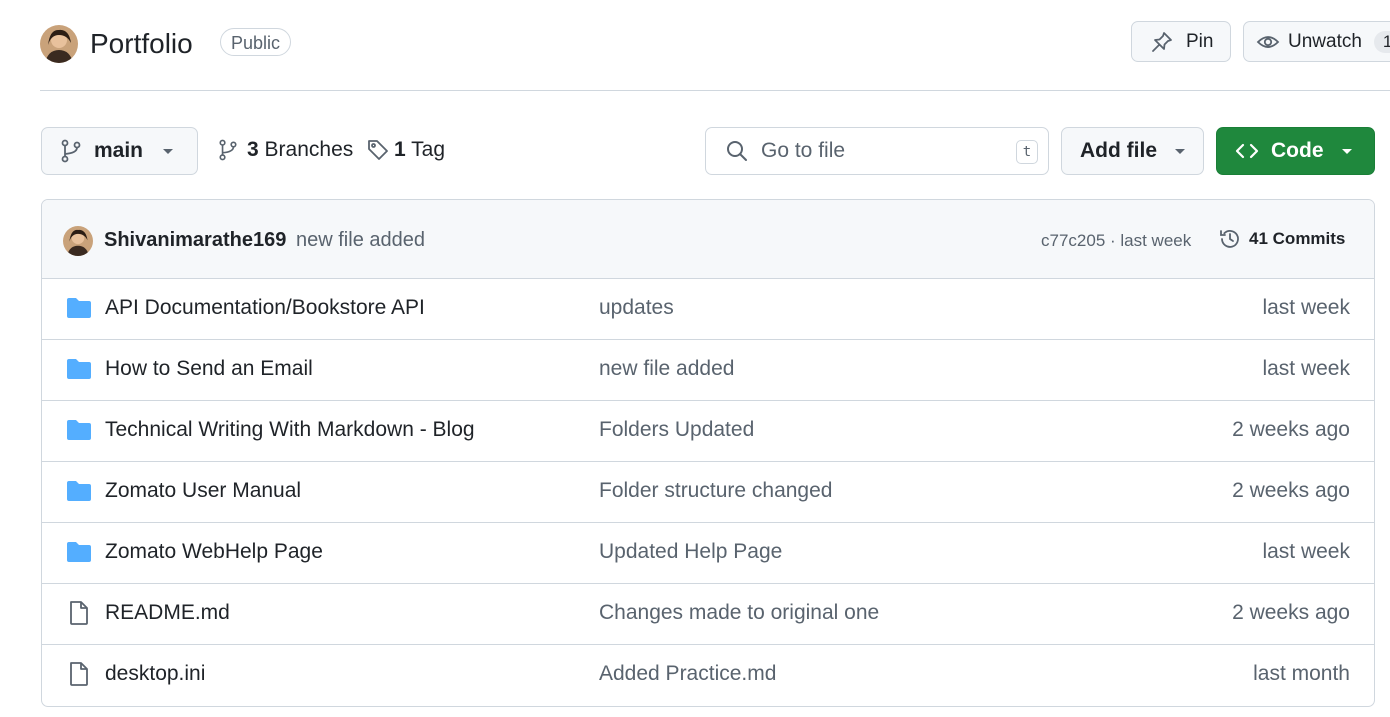 The height and width of the screenshot is (717, 1390). What do you see at coordinates (1258, 238) in the screenshot?
I see `commits-count: 41` at bounding box center [1258, 238].